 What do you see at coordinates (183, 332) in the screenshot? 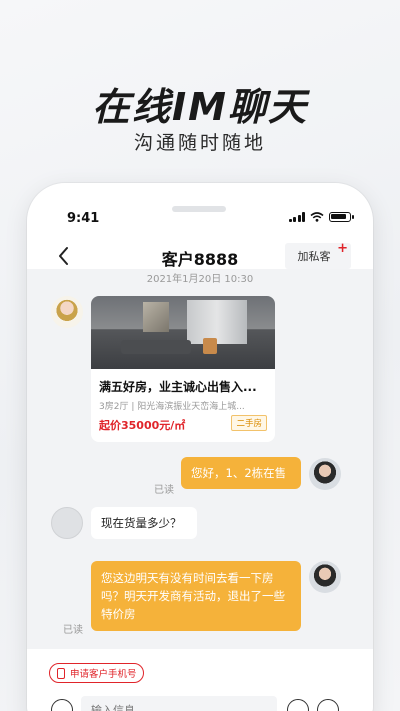
I see `house-photo` at bounding box center [183, 332].